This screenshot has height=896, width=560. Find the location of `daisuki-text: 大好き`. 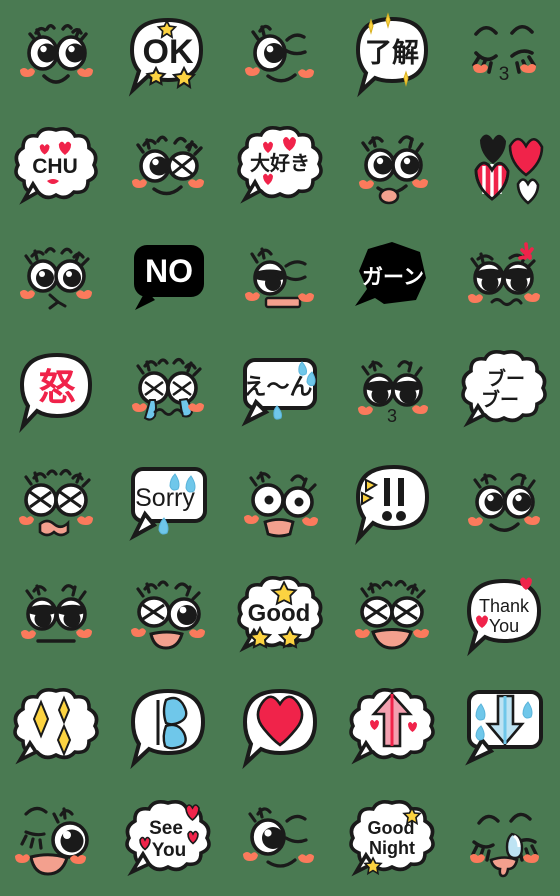

daisuki-text: 大好き is located at coordinates (280, 163).